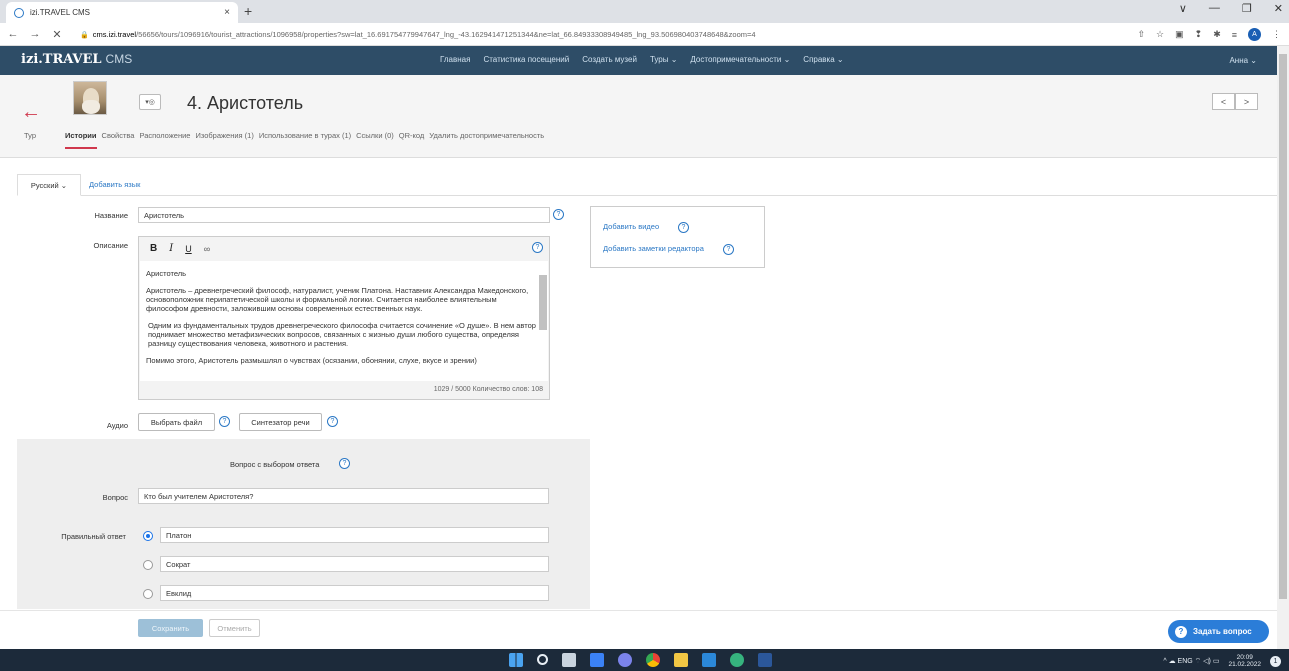  What do you see at coordinates (683, 227) in the screenshot?
I see `add-video-help-icon: ?` at bounding box center [683, 227].